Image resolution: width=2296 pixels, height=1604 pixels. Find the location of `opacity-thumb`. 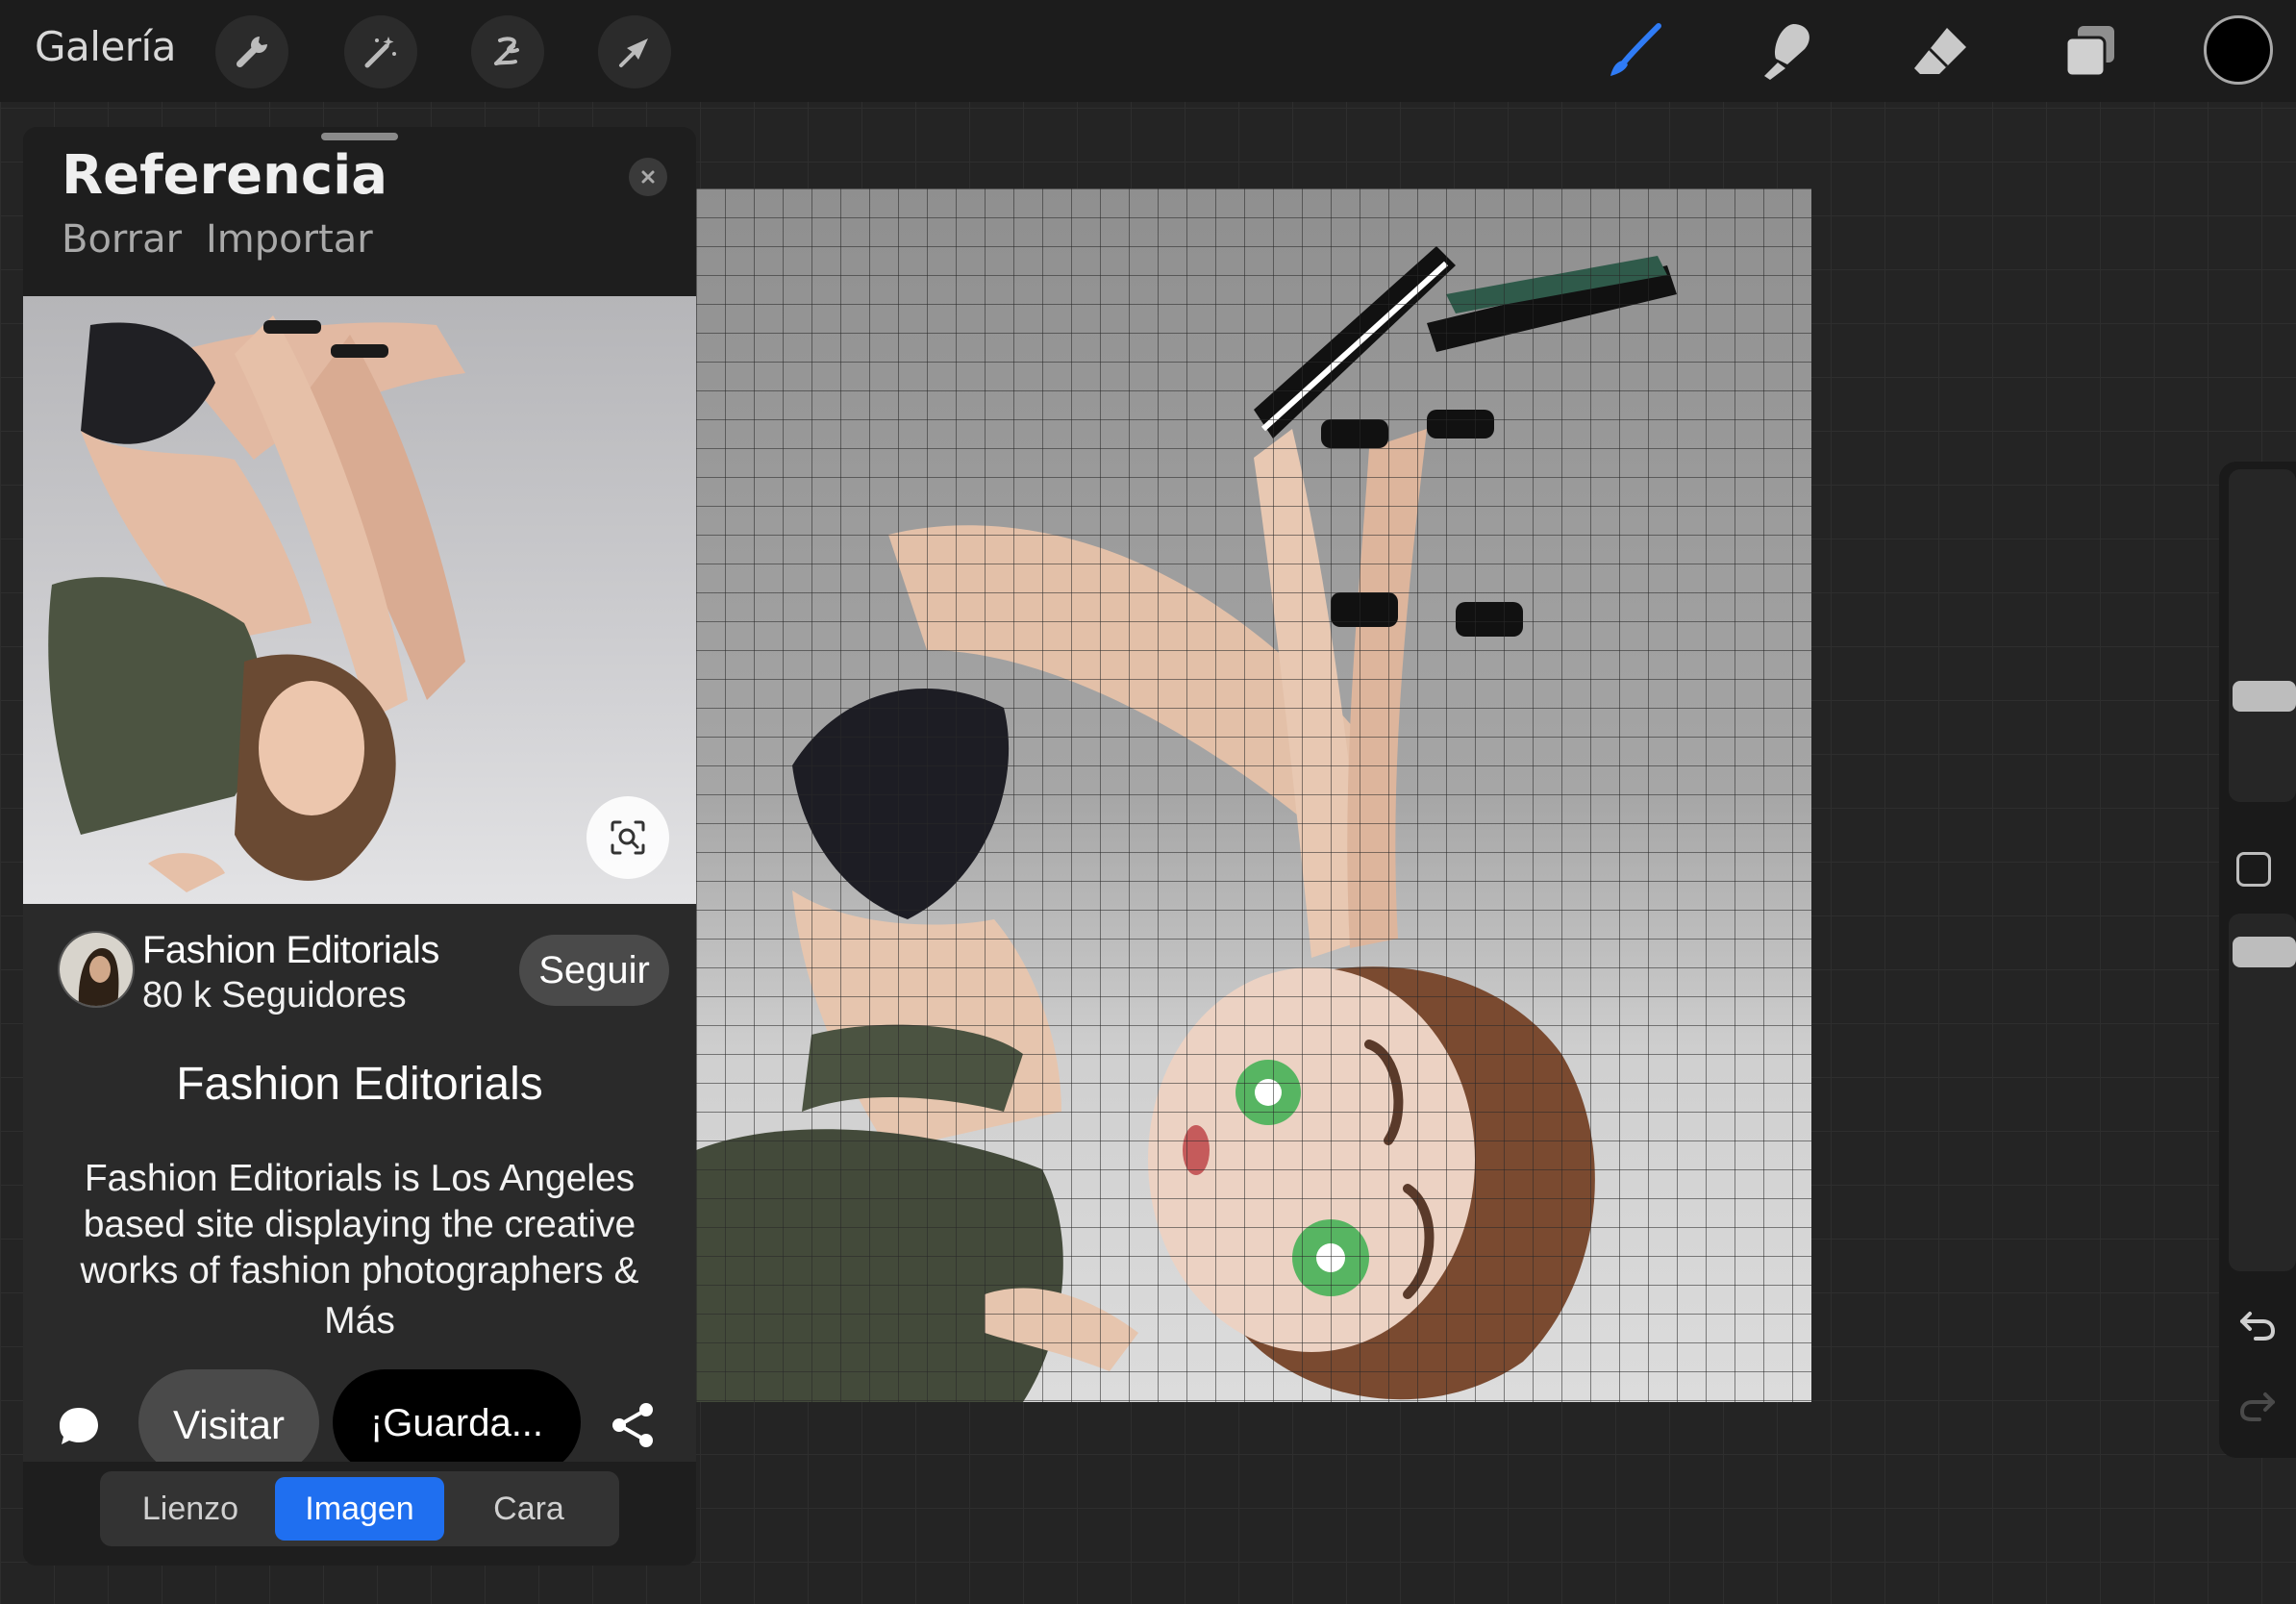

opacity-thumb is located at coordinates (2264, 952).